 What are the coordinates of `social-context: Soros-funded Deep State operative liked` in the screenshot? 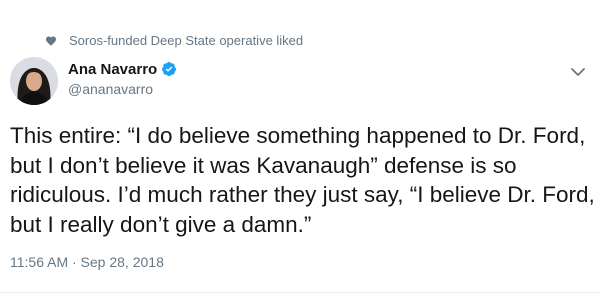 It's located at (174, 40).